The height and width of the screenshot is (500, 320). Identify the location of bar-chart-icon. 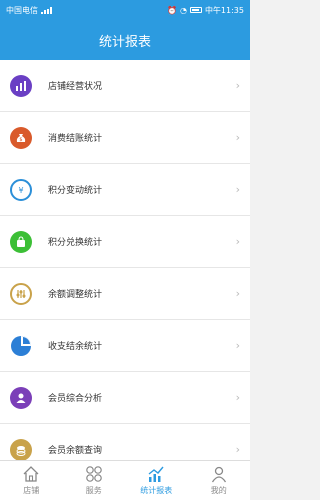
(21, 85).